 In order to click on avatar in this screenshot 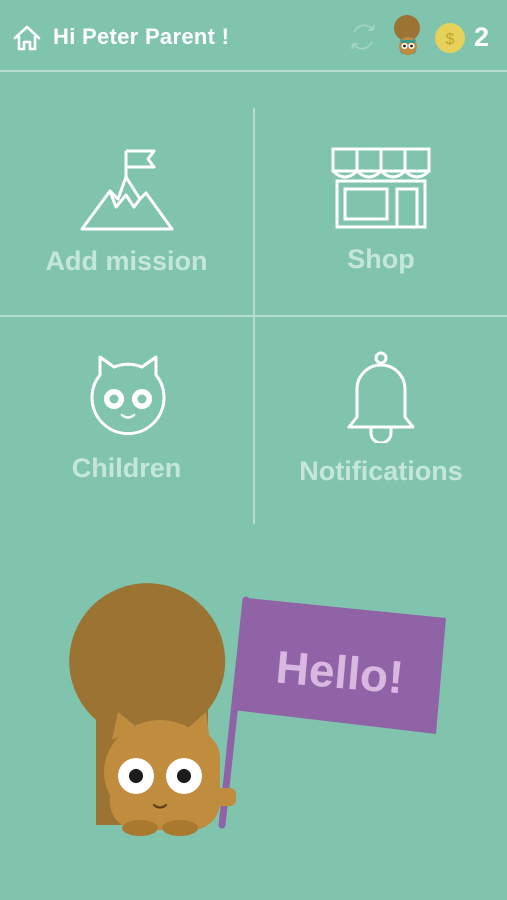, I will do `click(408, 37)`.